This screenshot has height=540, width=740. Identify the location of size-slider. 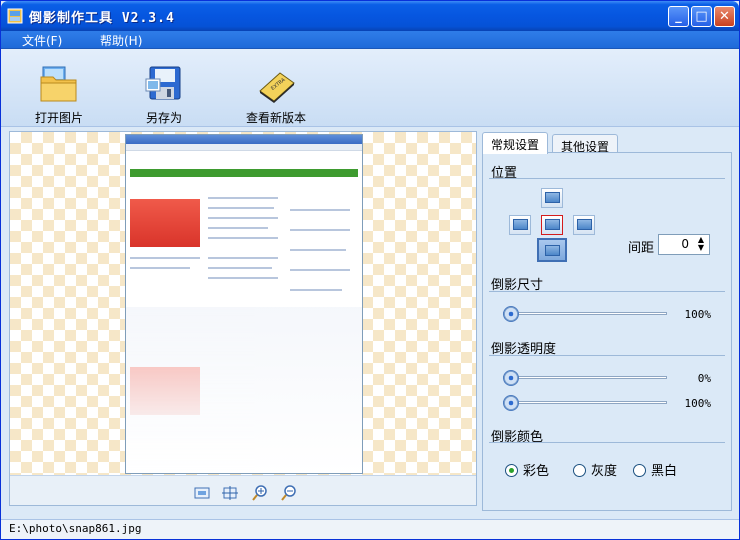
(585, 314).